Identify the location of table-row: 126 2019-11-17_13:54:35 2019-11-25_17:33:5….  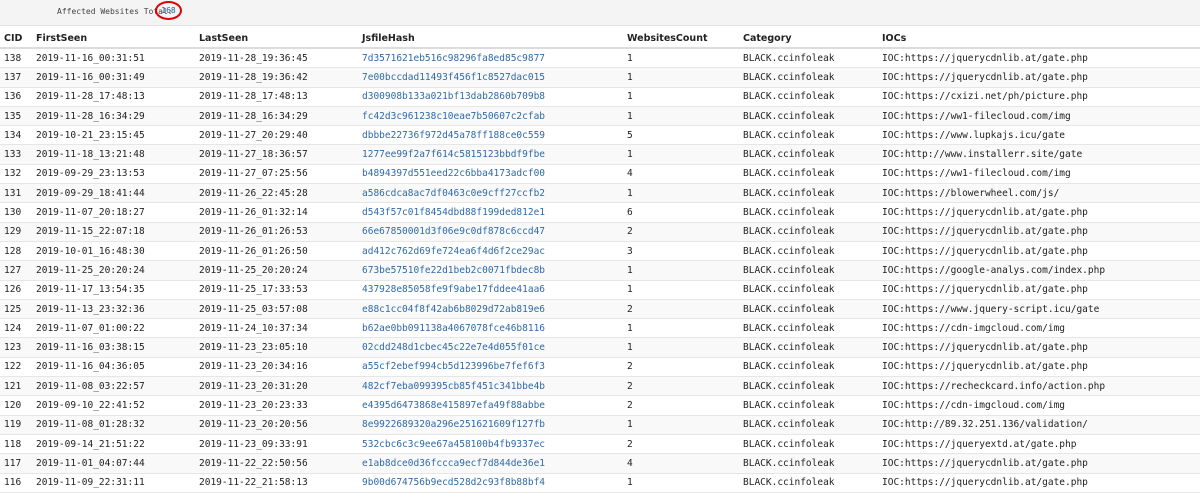
(600, 290).